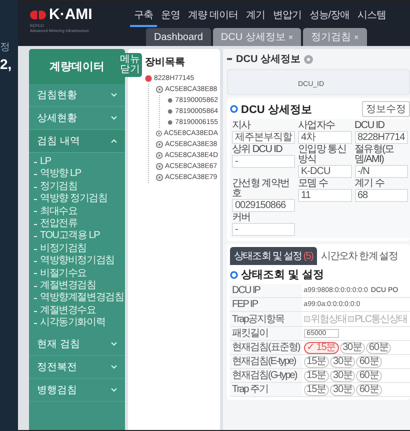  What do you see at coordinates (77, 344) in the screenshot?
I see `sidebar-item: 현재 검침` at bounding box center [77, 344].